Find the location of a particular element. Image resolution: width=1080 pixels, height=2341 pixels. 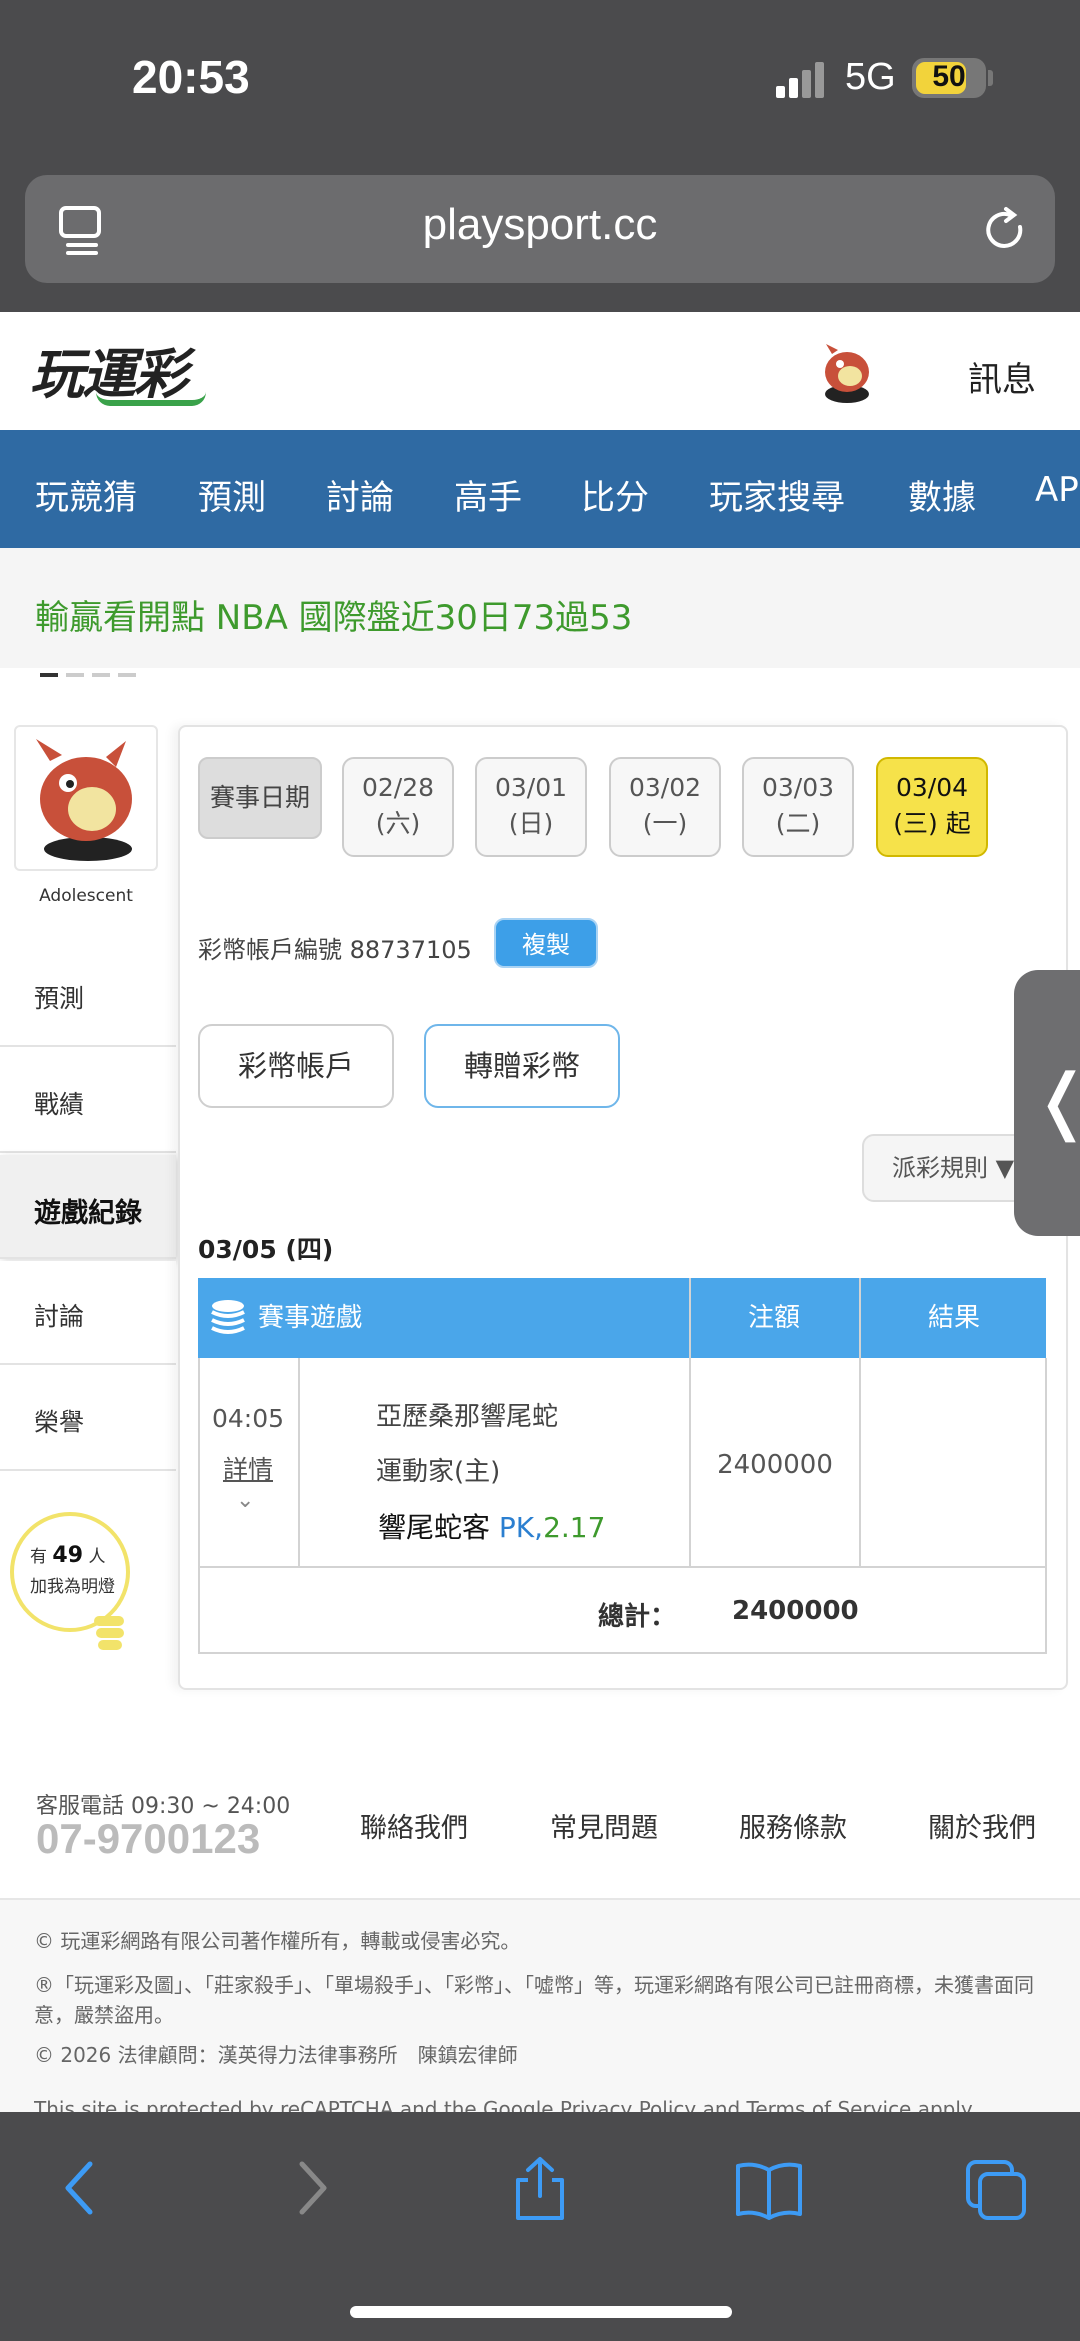

nav-item-discuss: 討論 is located at coordinates (360, 494).